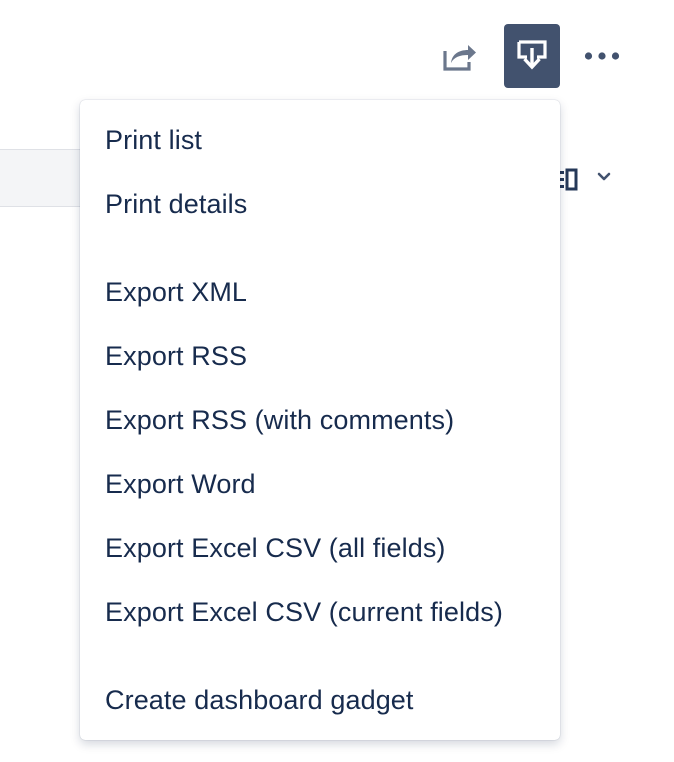  What do you see at coordinates (320, 548) in the screenshot?
I see `menu-item-export-csv-all-fields: Export Excel CSV (all fields)` at bounding box center [320, 548].